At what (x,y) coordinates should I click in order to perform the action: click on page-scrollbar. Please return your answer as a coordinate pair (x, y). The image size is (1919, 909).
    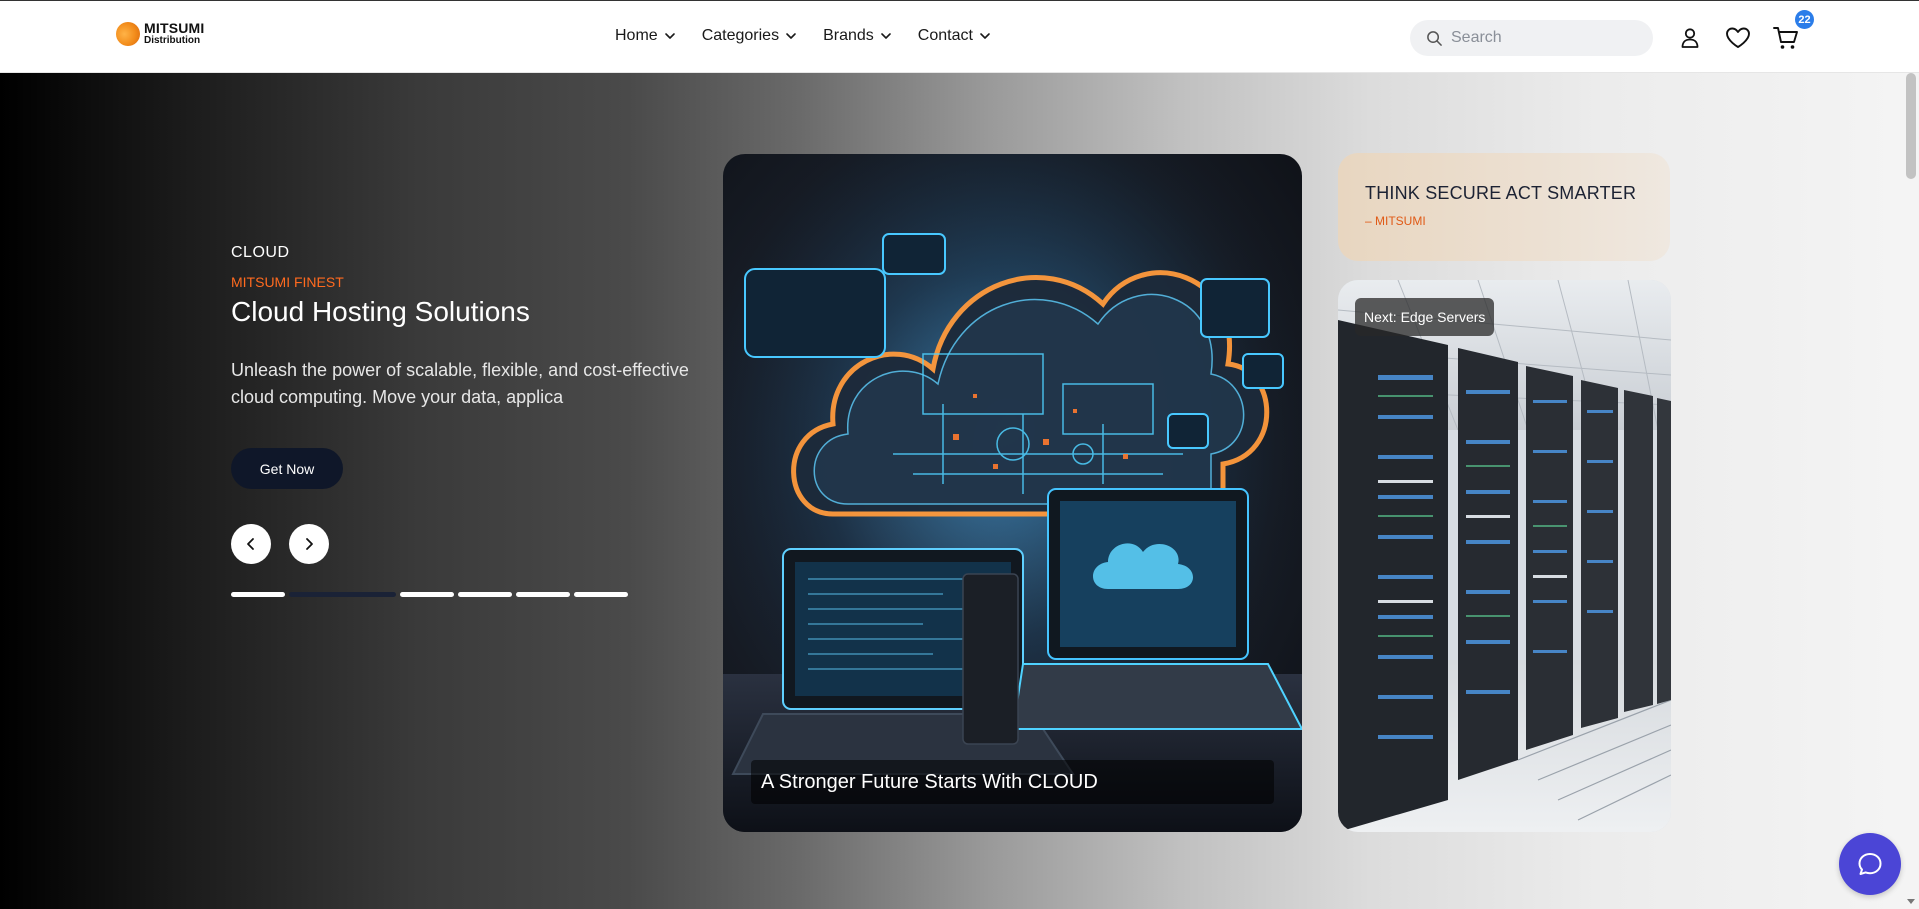
    Looking at the image, I should click on (1911, 491).